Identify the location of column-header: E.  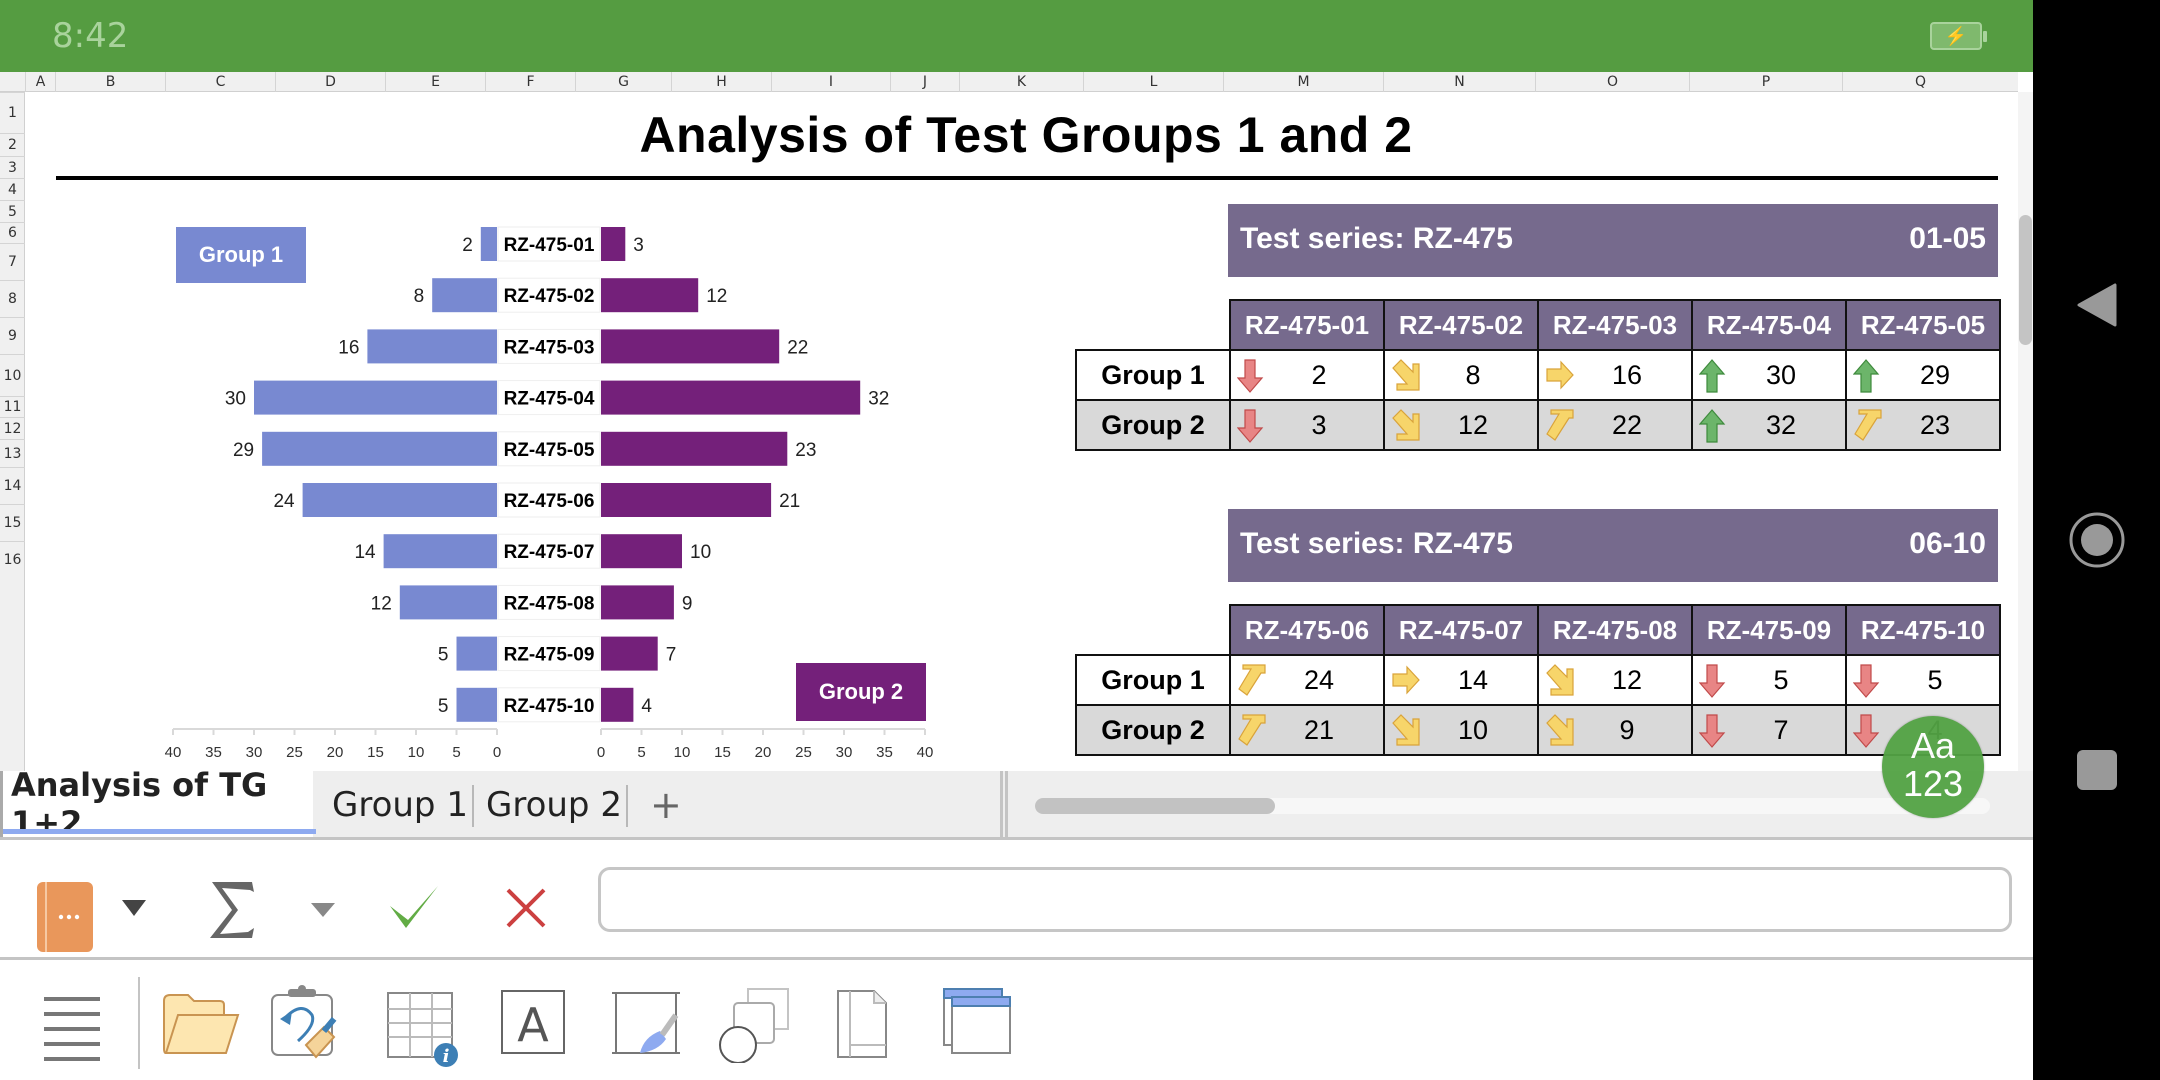
(435, 82).